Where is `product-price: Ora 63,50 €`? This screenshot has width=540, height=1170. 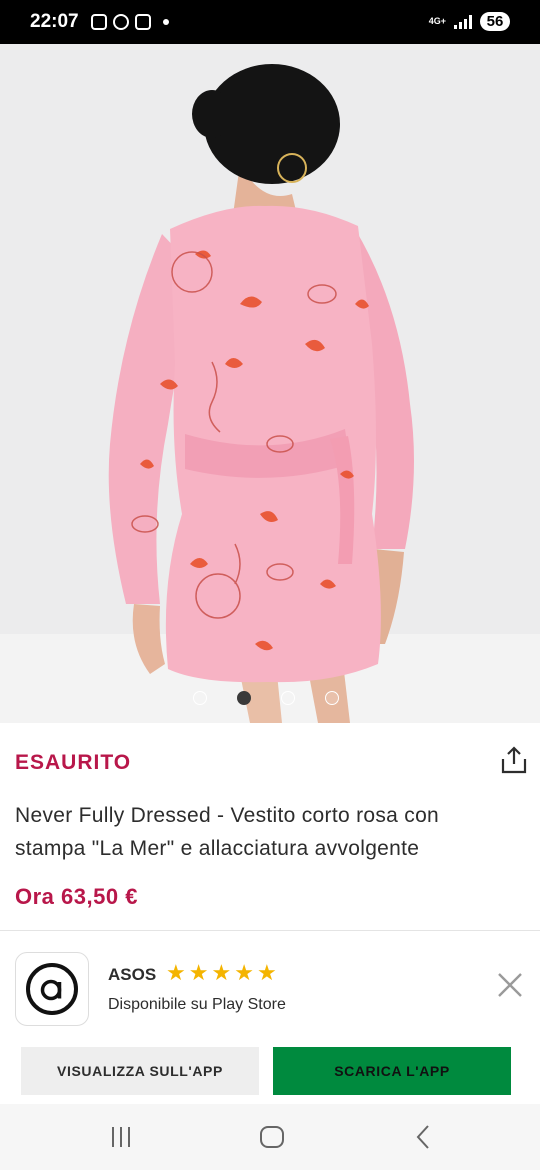 product-price: Ora 63,50 € is located at coordinates (76, 896).